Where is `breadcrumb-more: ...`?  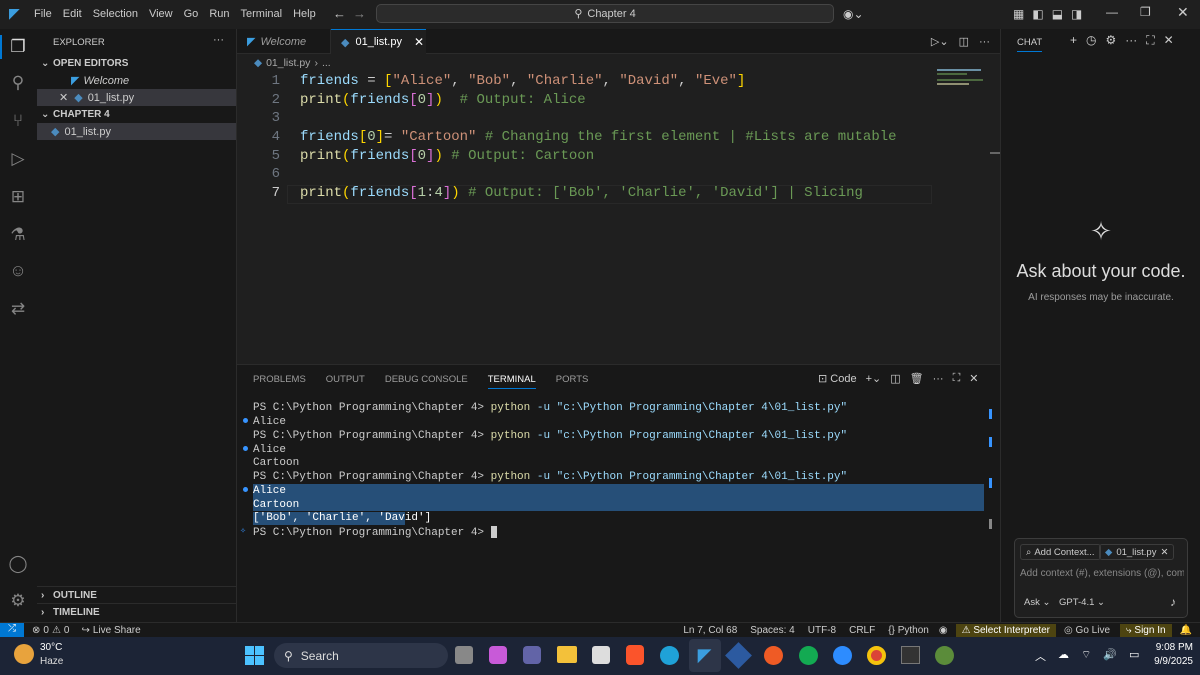
breadcrumb-more: ... is located at coordinates (326, 63).